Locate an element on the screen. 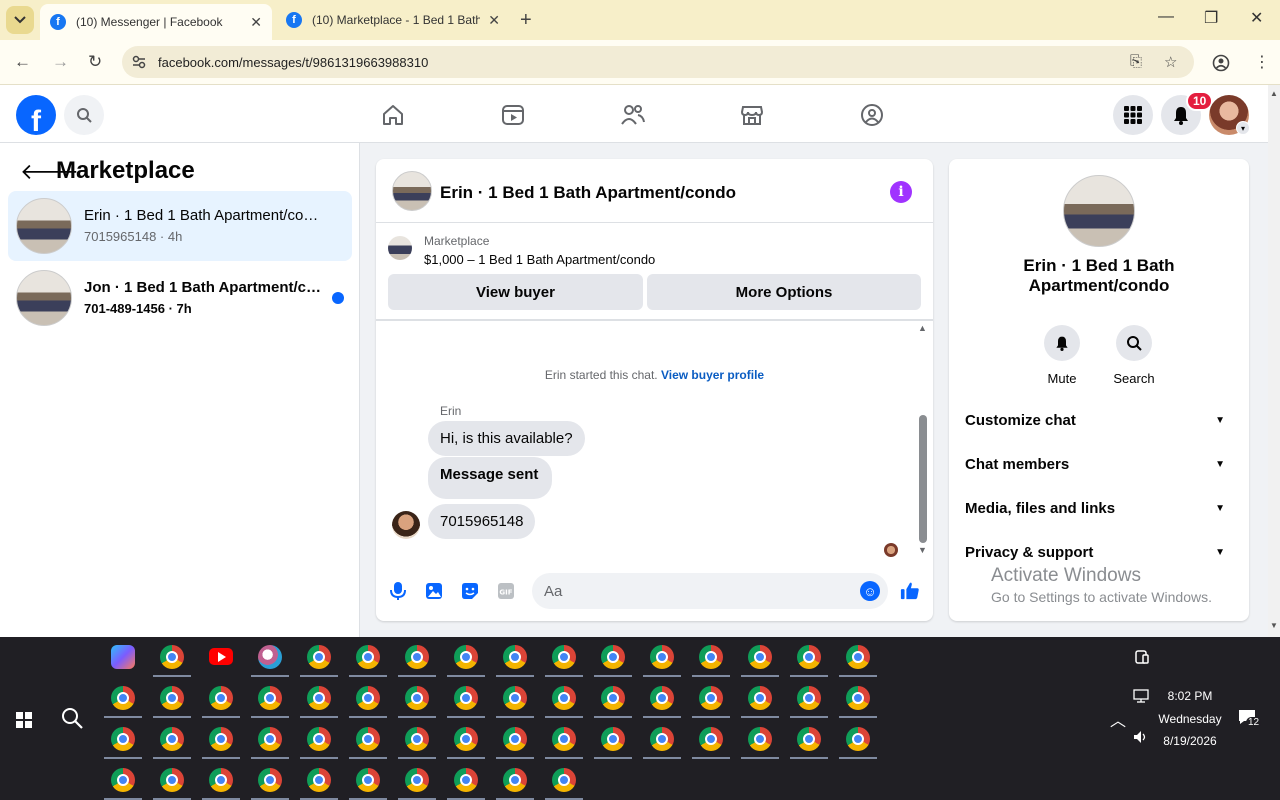 This screenshot has height=800, width=1280. message-input is located at coordinates (710, 591).